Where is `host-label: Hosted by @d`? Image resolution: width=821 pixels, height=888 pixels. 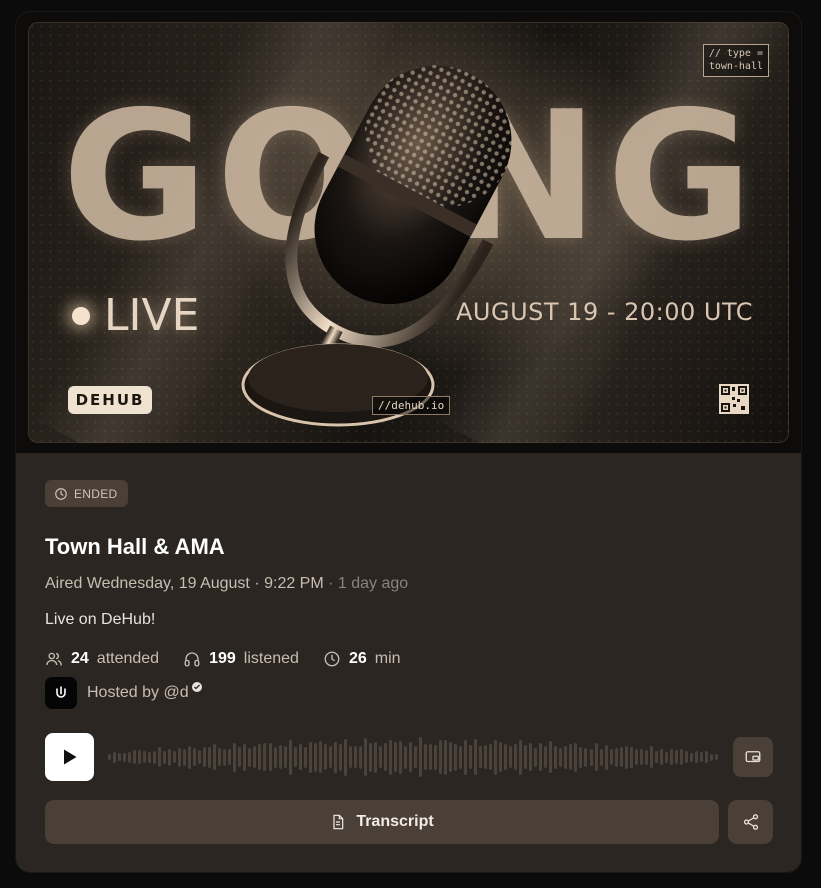
host-label: Hosted by @d is located at coordinates (138, 693).